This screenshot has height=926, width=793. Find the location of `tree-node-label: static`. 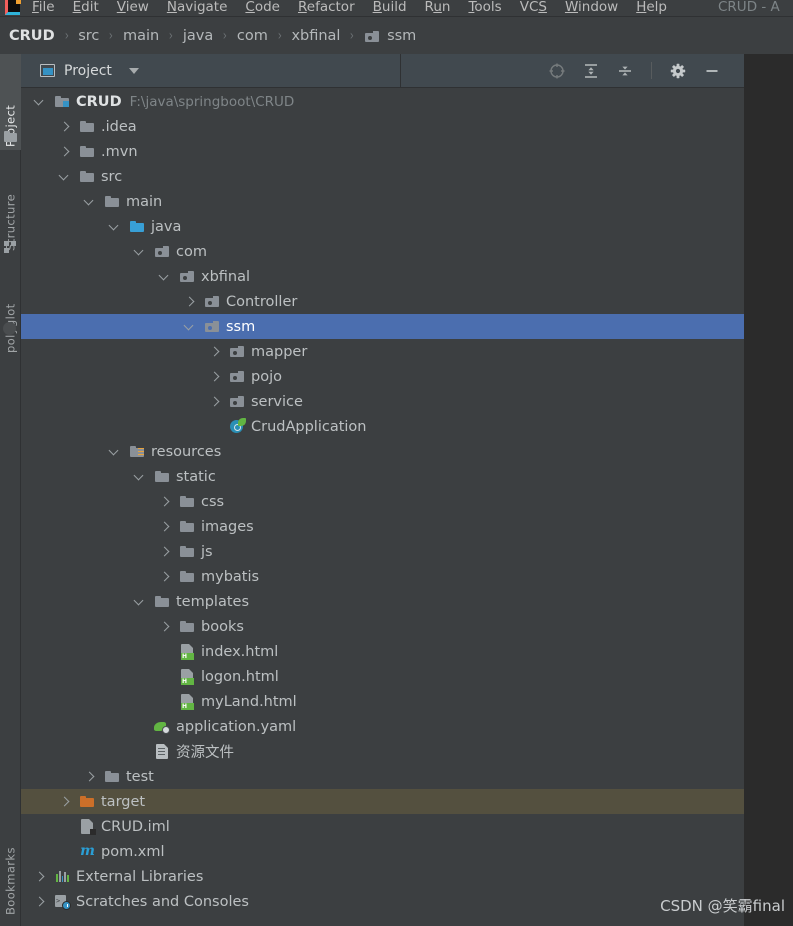

tree-node-label: static is located at coordinates (196, 476).